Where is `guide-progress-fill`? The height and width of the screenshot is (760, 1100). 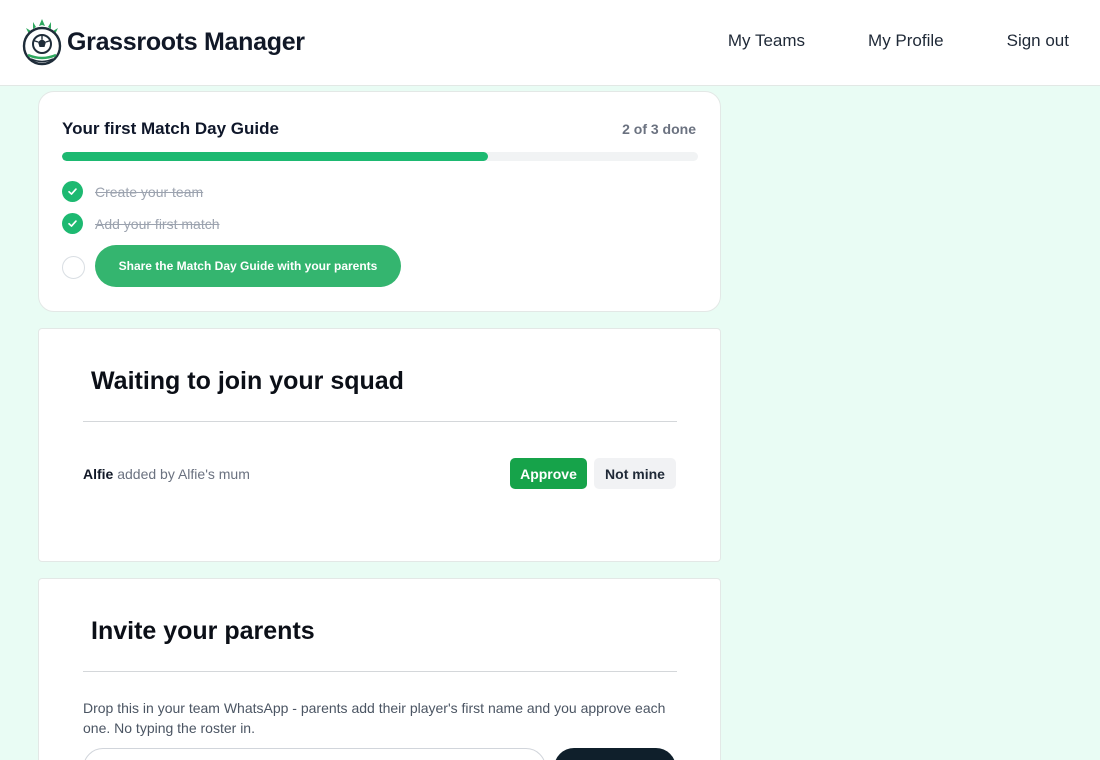 guide-progress-fill is located at coordinates (275, 156).